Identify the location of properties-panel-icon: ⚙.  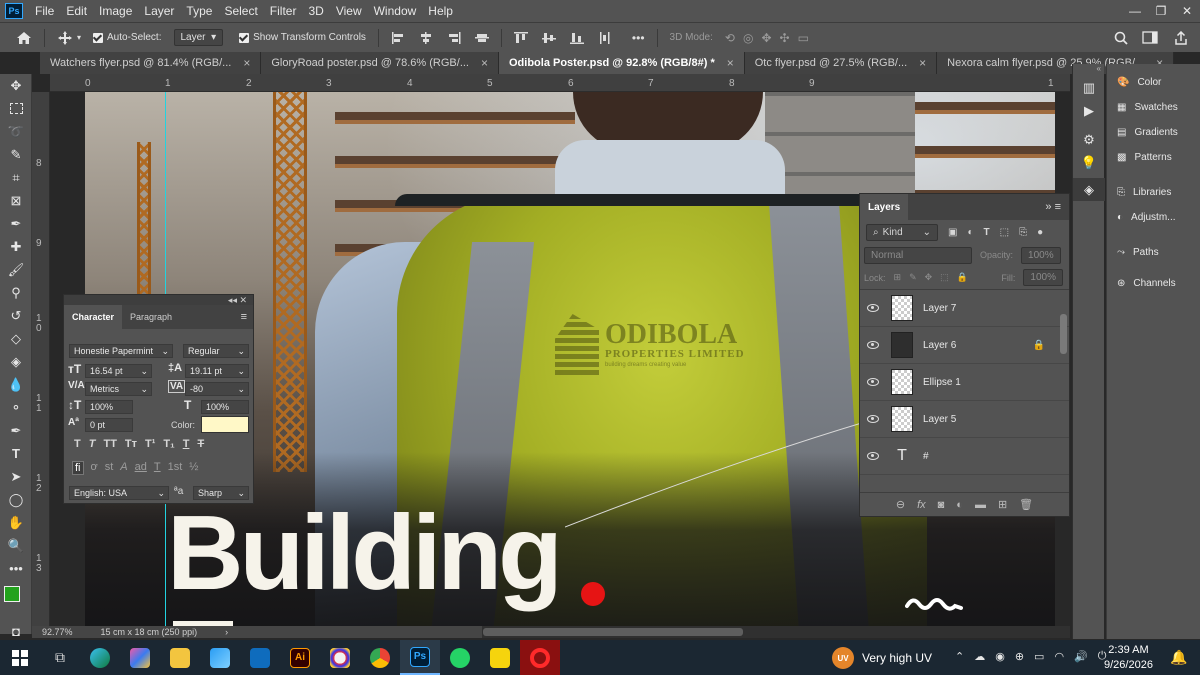
(1089, 139).